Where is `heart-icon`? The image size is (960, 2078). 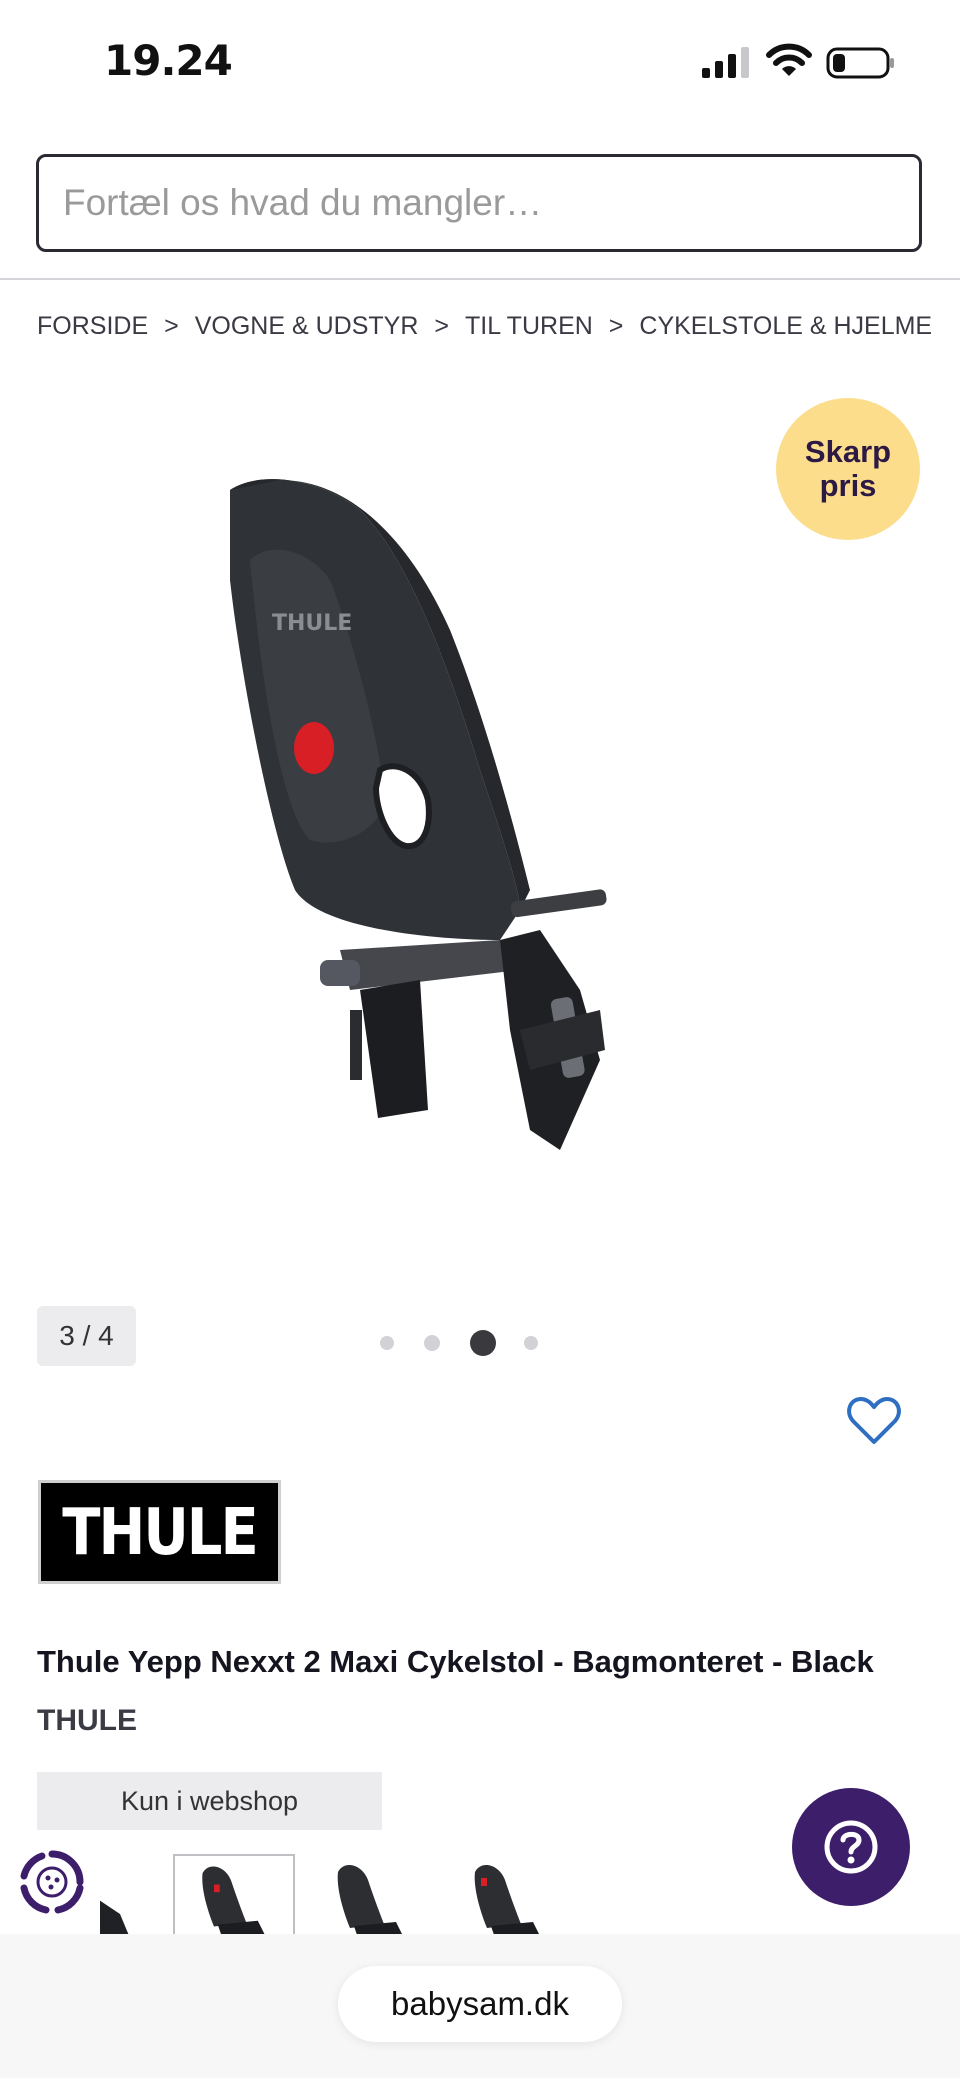
heart-icon is located at coordinates (874, 1421).